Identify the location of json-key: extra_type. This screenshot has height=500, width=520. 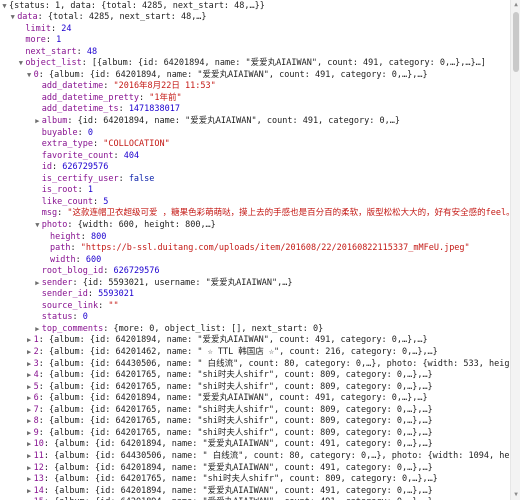
(67, 144).